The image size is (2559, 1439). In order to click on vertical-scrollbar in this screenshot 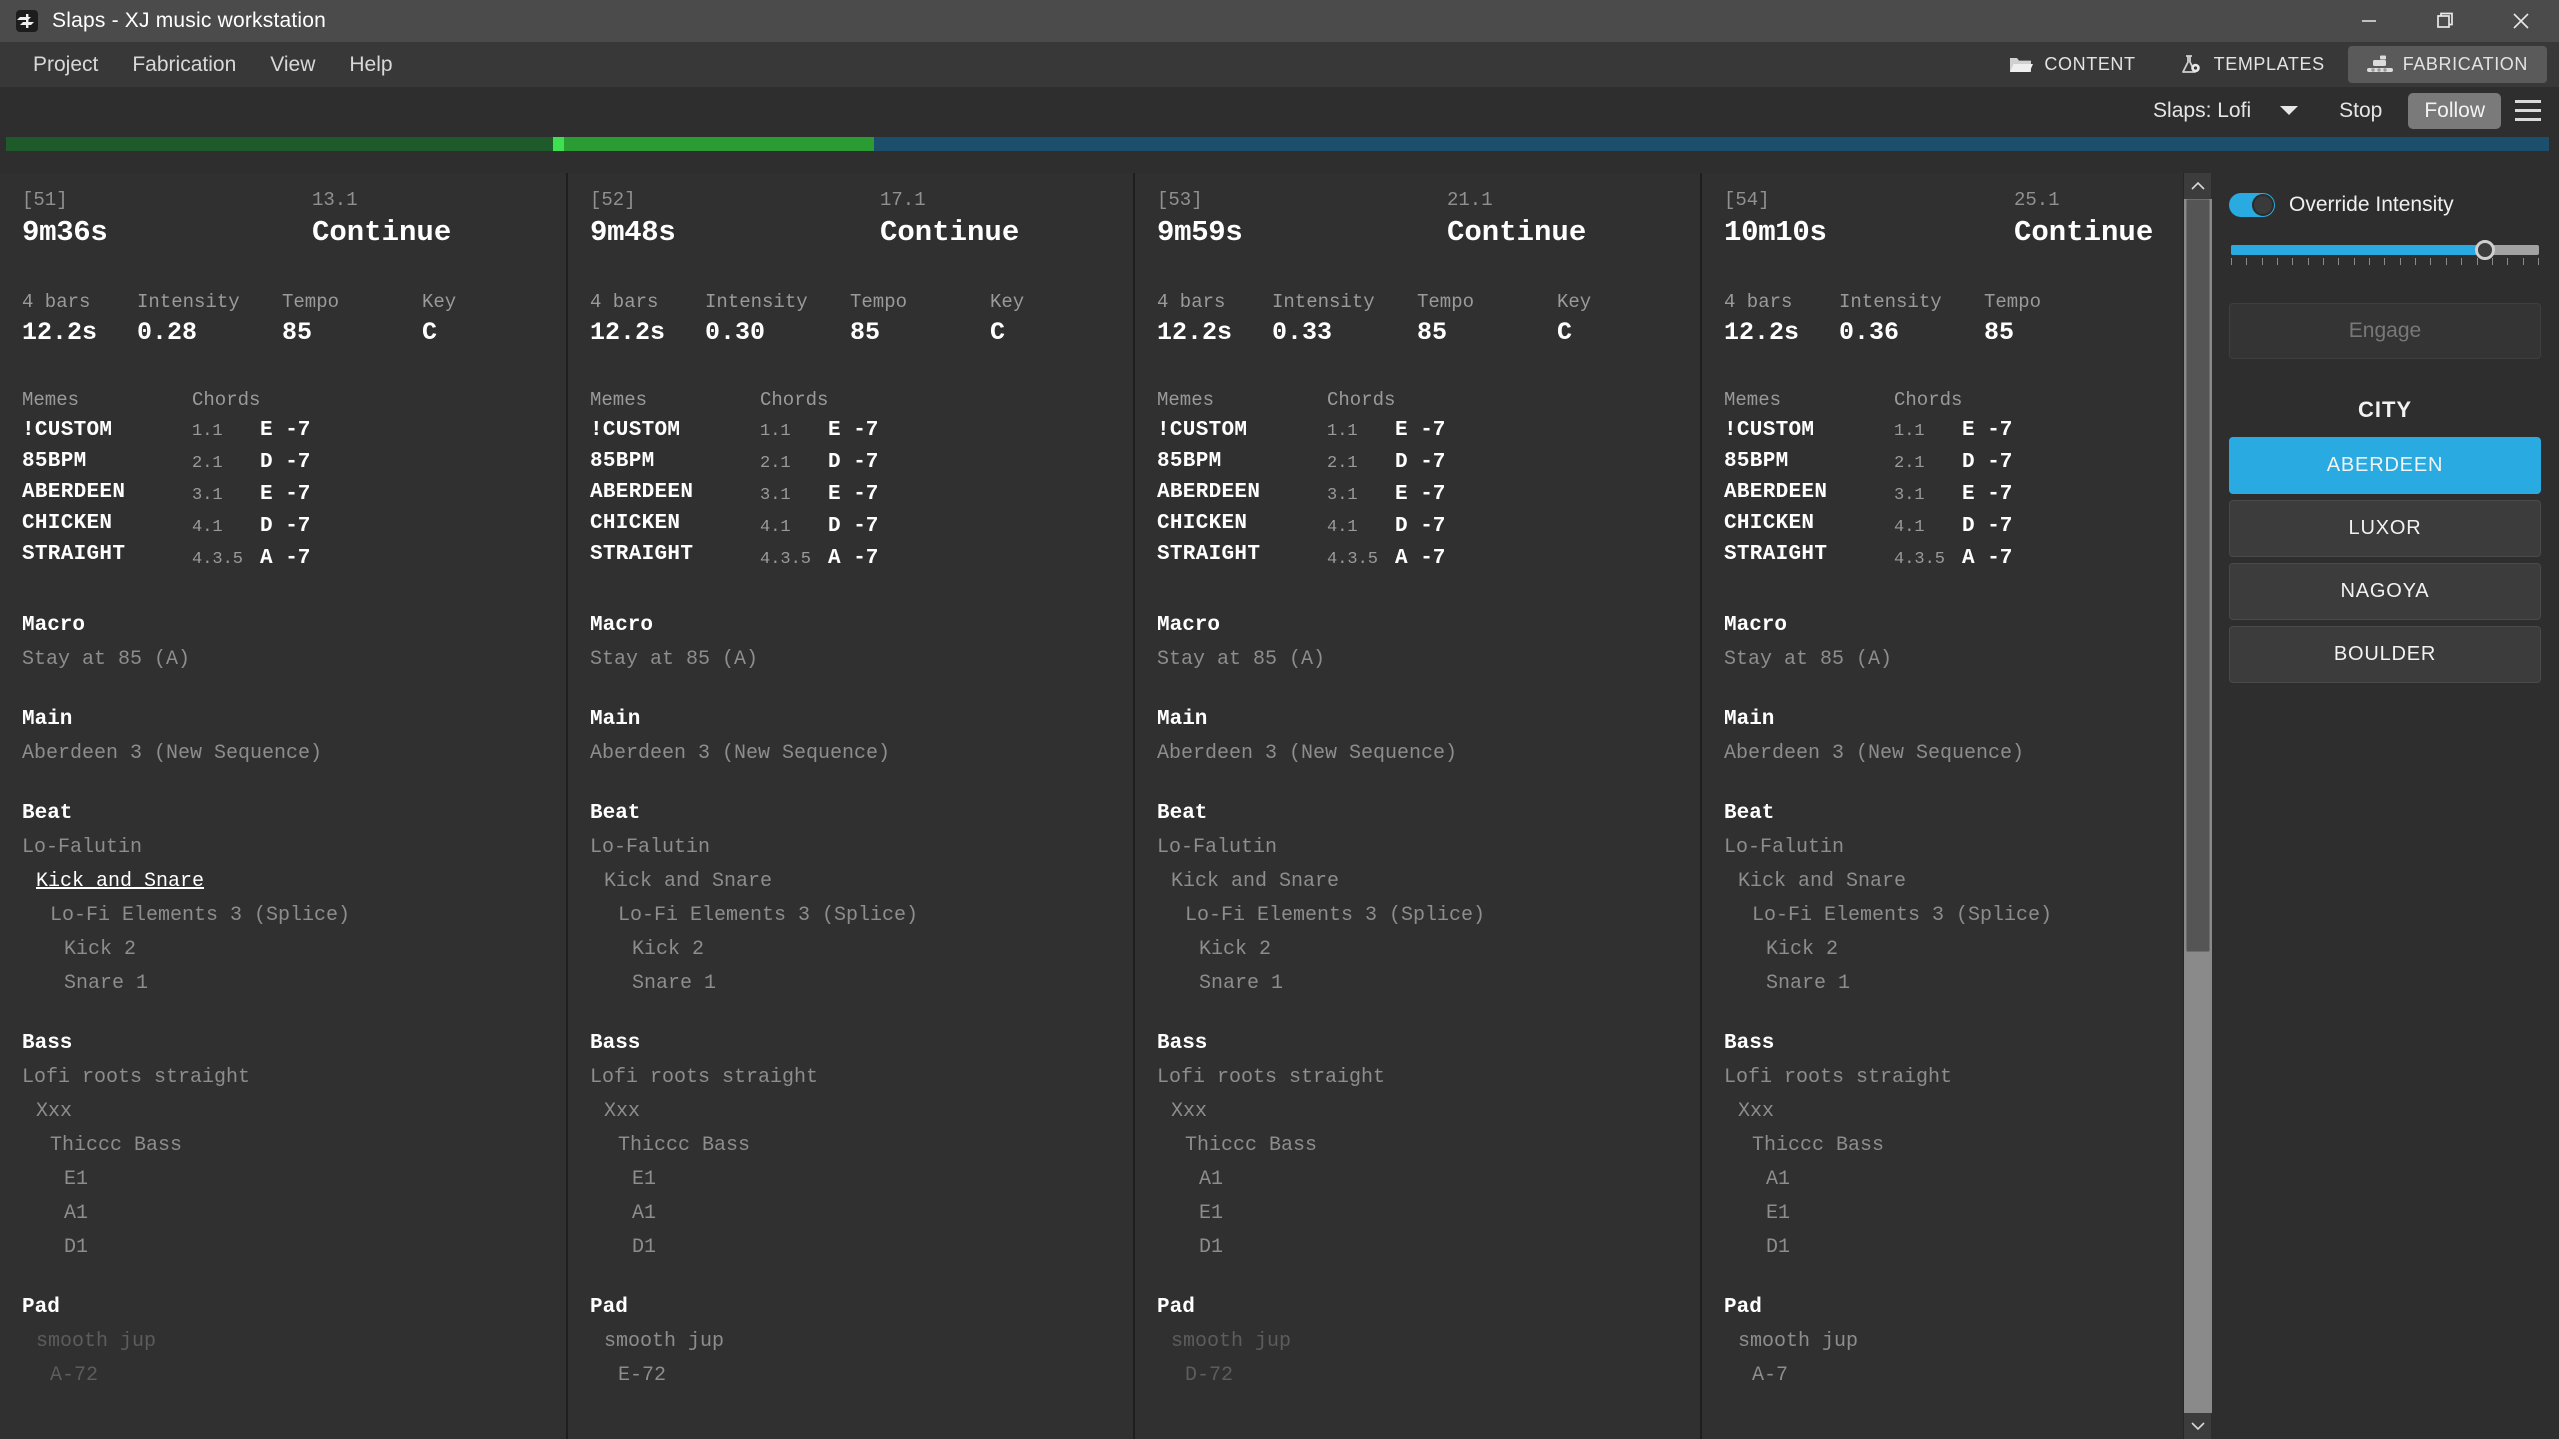, I will do `click(2197, 806)`.